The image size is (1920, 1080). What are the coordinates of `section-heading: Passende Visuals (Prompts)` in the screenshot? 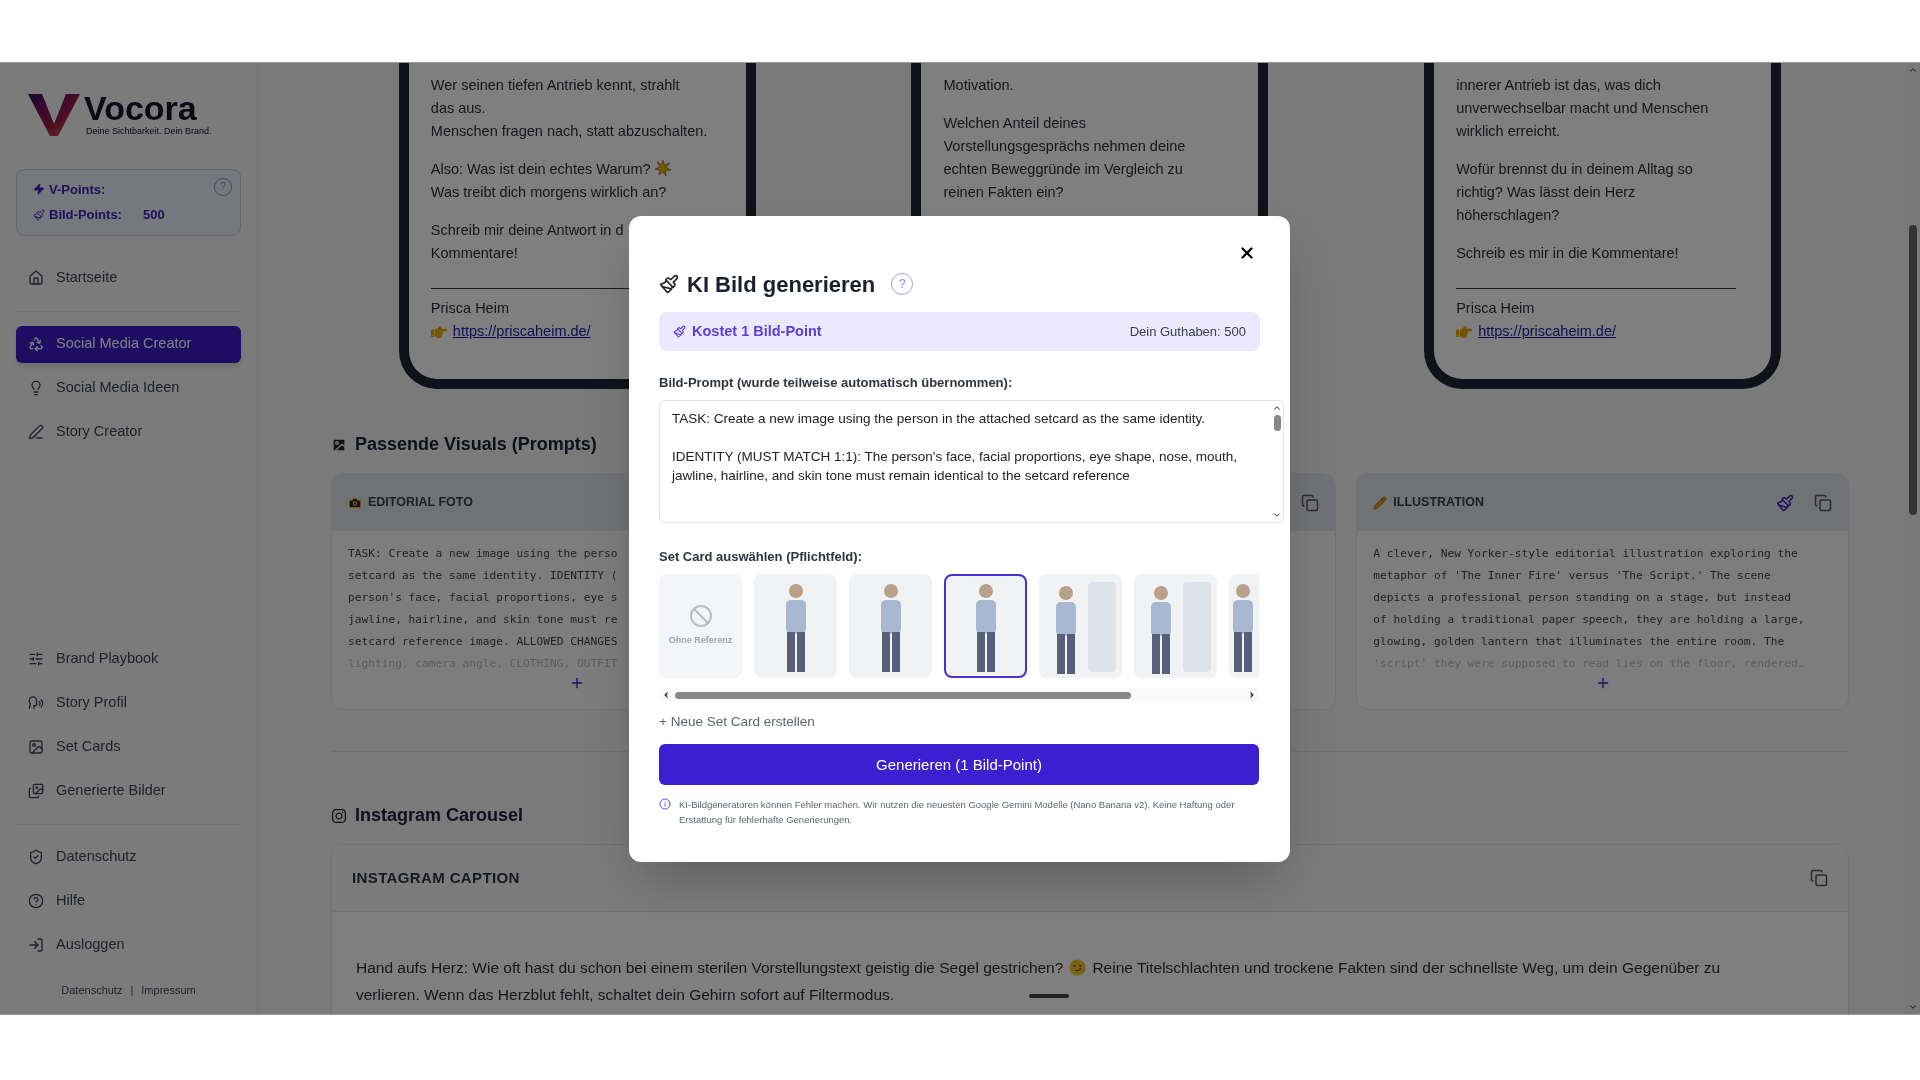 It's located at (476, 444).